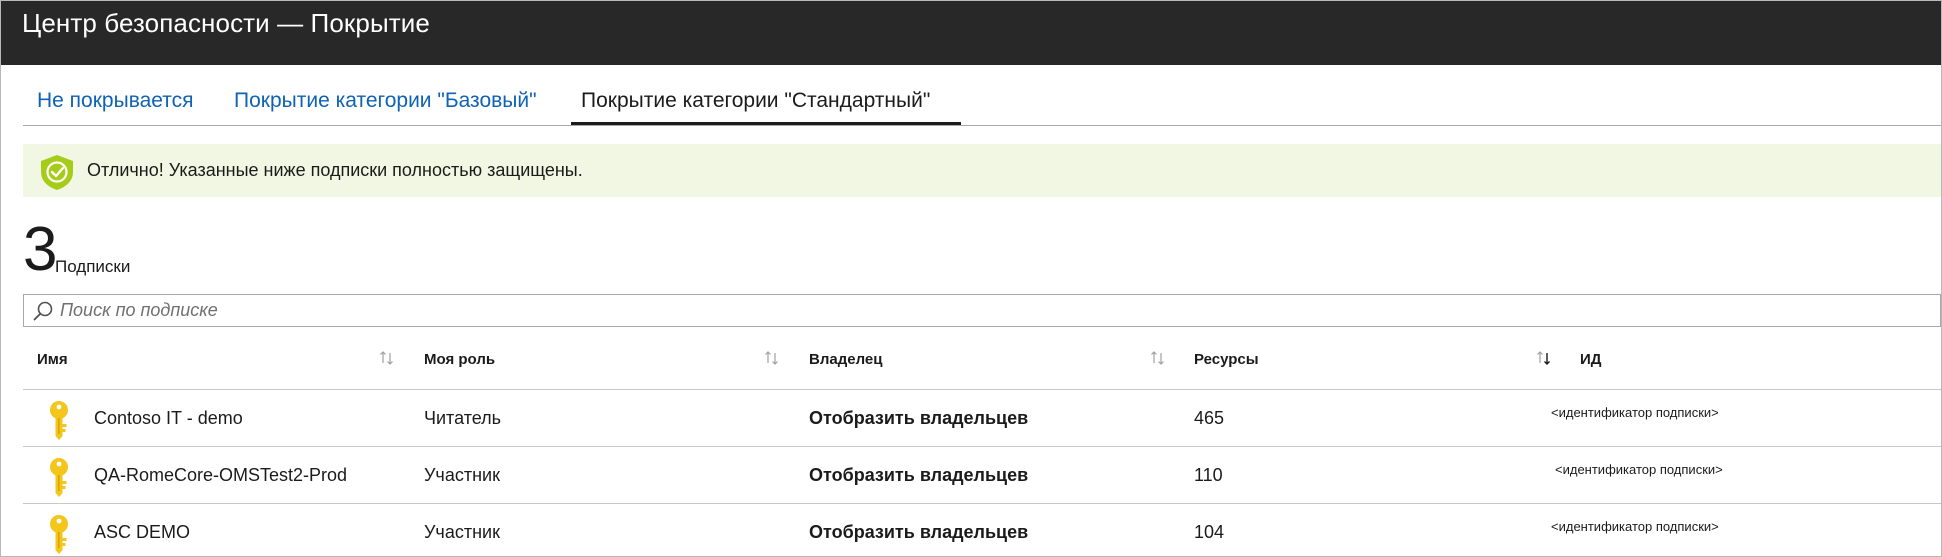 The width and height of the screenshot is (1942, 557). I want to click on column-header-role: Моя роль, so click(459, 359).